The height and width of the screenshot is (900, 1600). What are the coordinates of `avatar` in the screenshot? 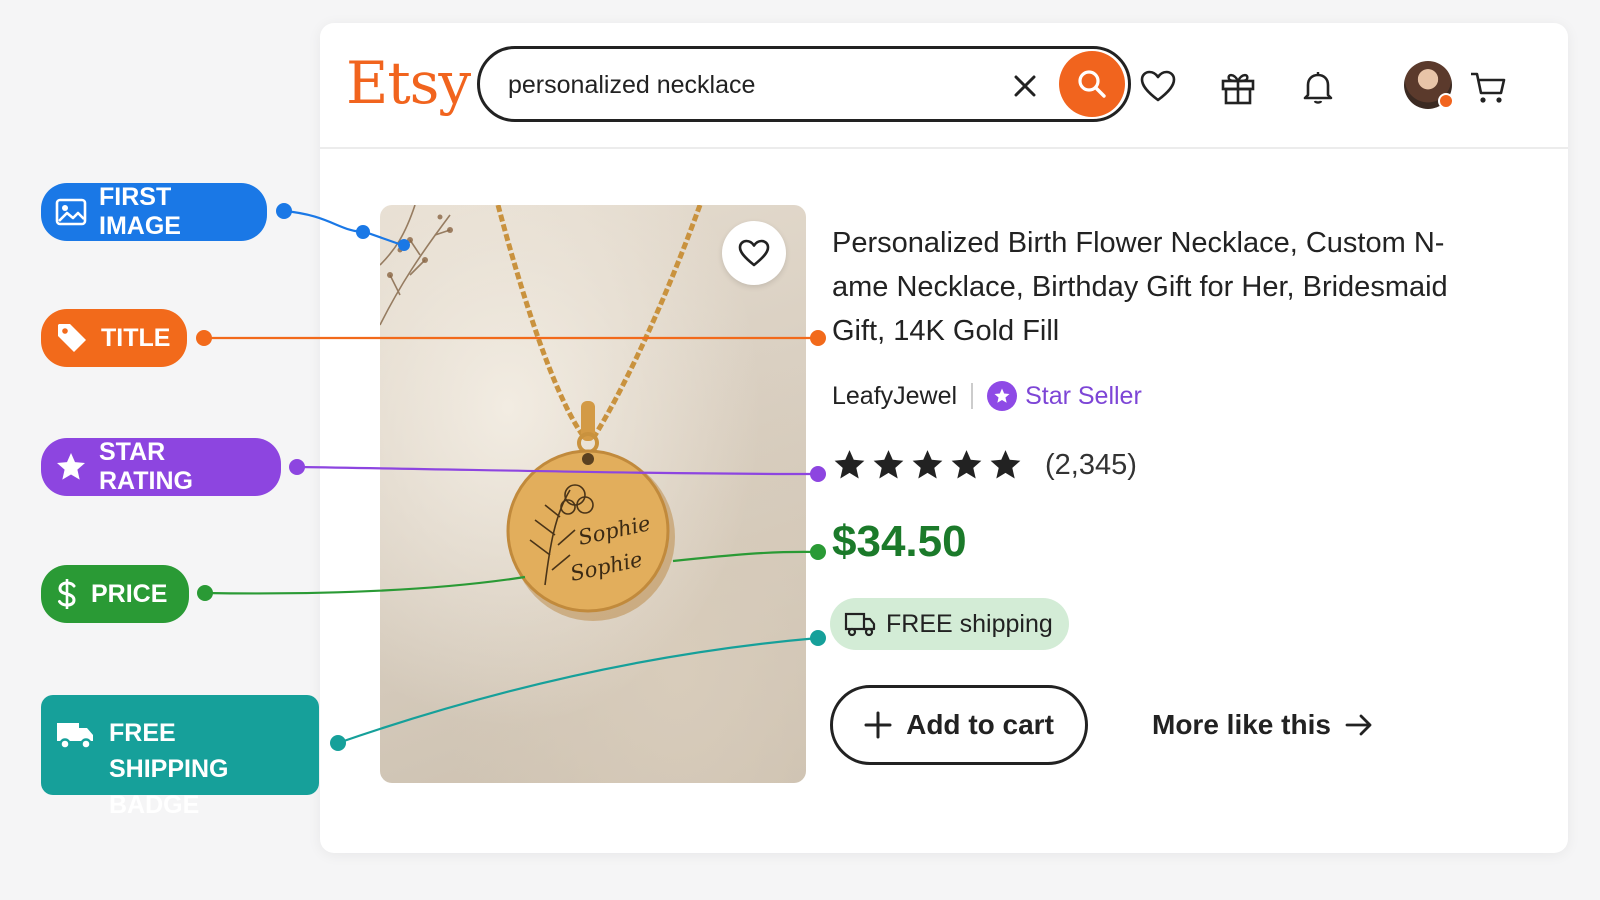 It's located at (1429, 85).